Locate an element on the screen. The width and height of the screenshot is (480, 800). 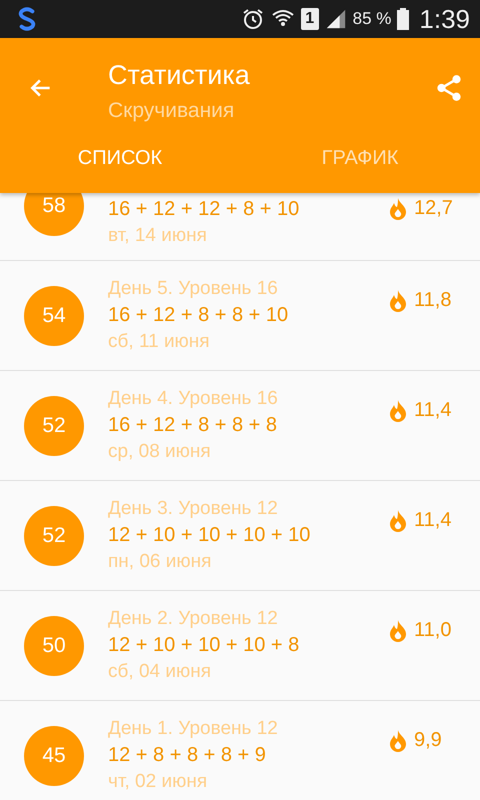
record-date: чт, 02 июня is located at coordinates (158, 782).